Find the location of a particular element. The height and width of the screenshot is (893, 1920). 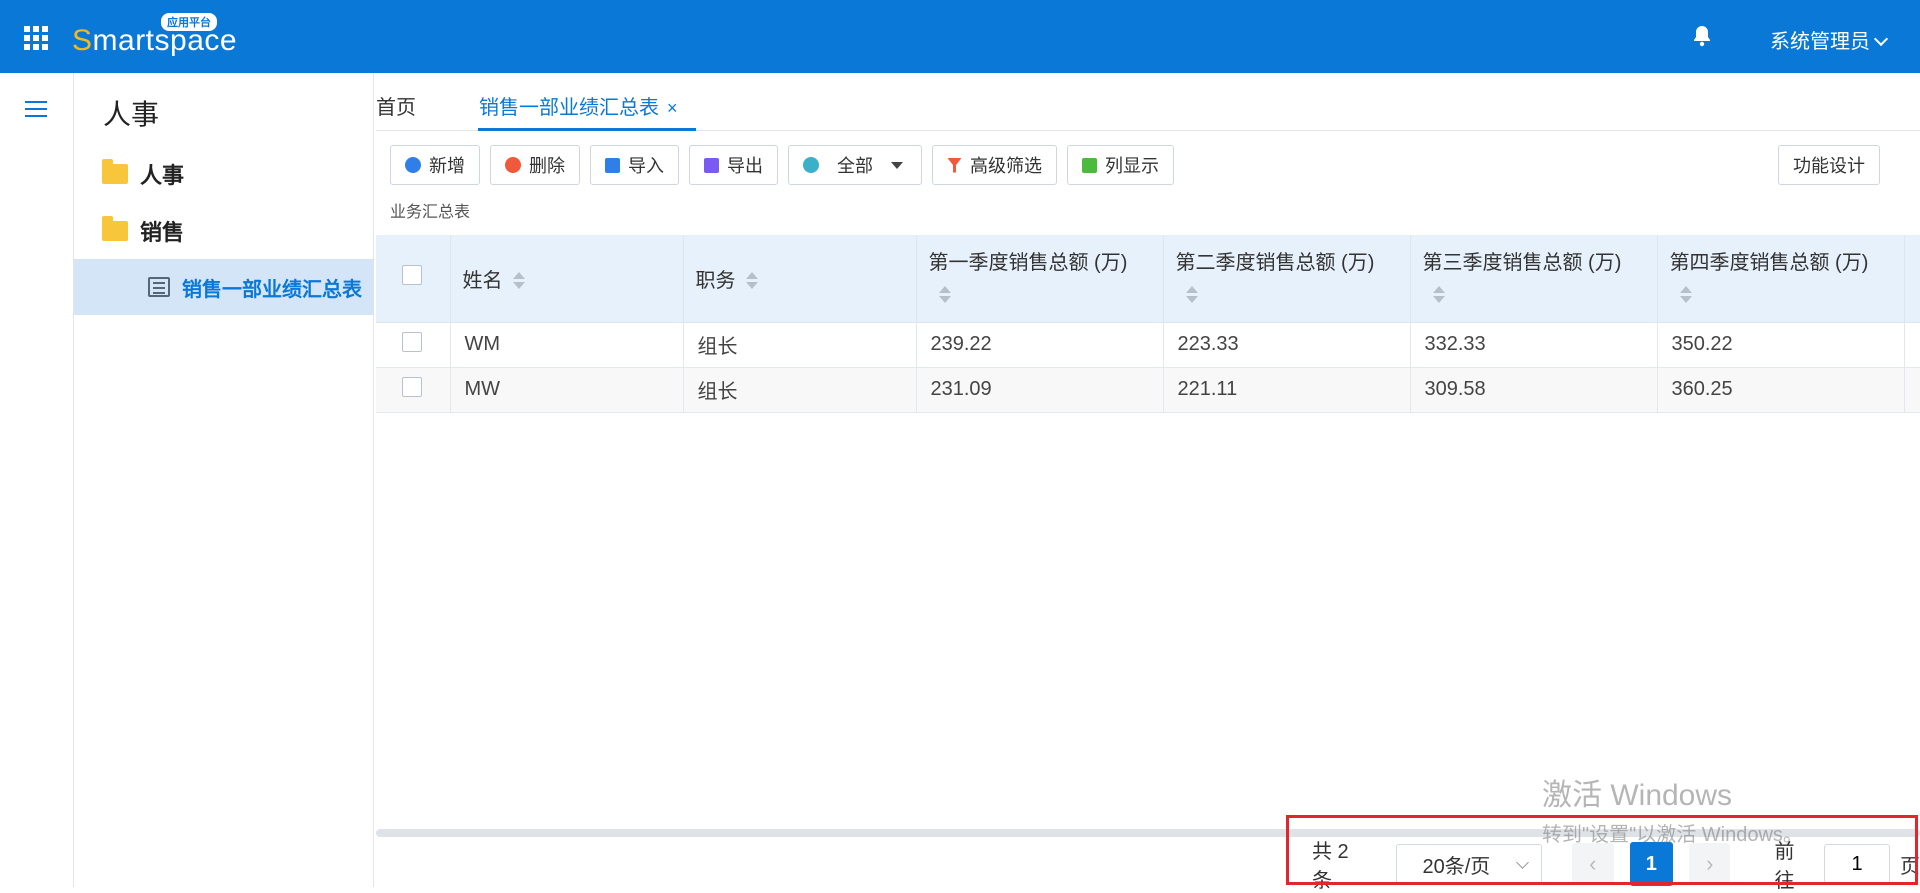

table-subtitle: 业务汇总表 is located at coordinates (430, 212).